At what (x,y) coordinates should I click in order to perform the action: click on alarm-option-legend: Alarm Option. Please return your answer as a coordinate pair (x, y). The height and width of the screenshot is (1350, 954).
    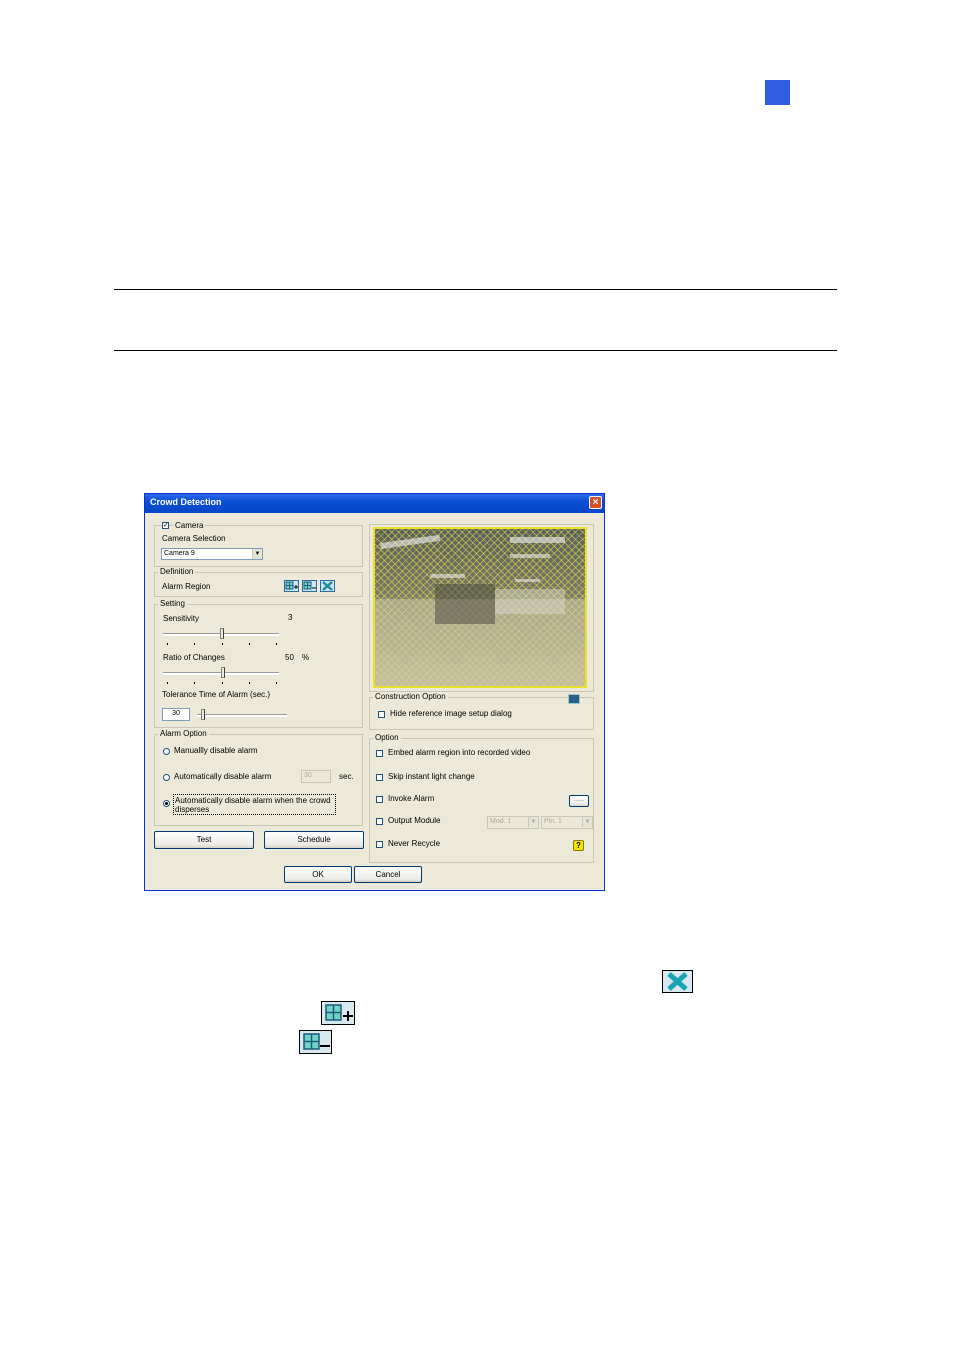
    Looking at the image, I should click on (183, 733).